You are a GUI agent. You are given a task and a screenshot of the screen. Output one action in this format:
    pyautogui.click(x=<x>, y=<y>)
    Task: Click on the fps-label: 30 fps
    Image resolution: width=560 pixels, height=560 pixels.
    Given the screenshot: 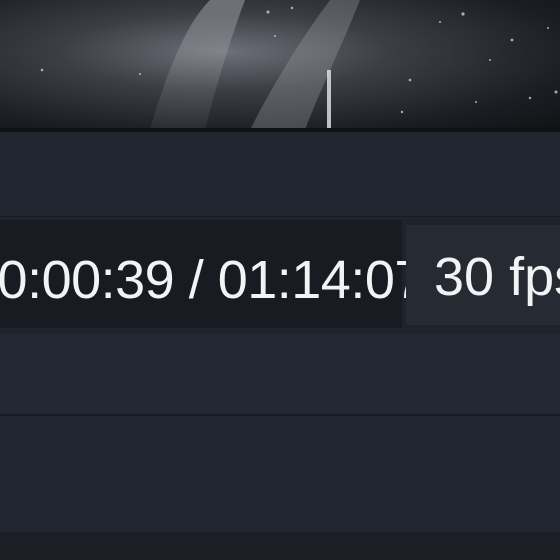 What is the action you would take?
    pyautogui.click(x=497, y=277)
    